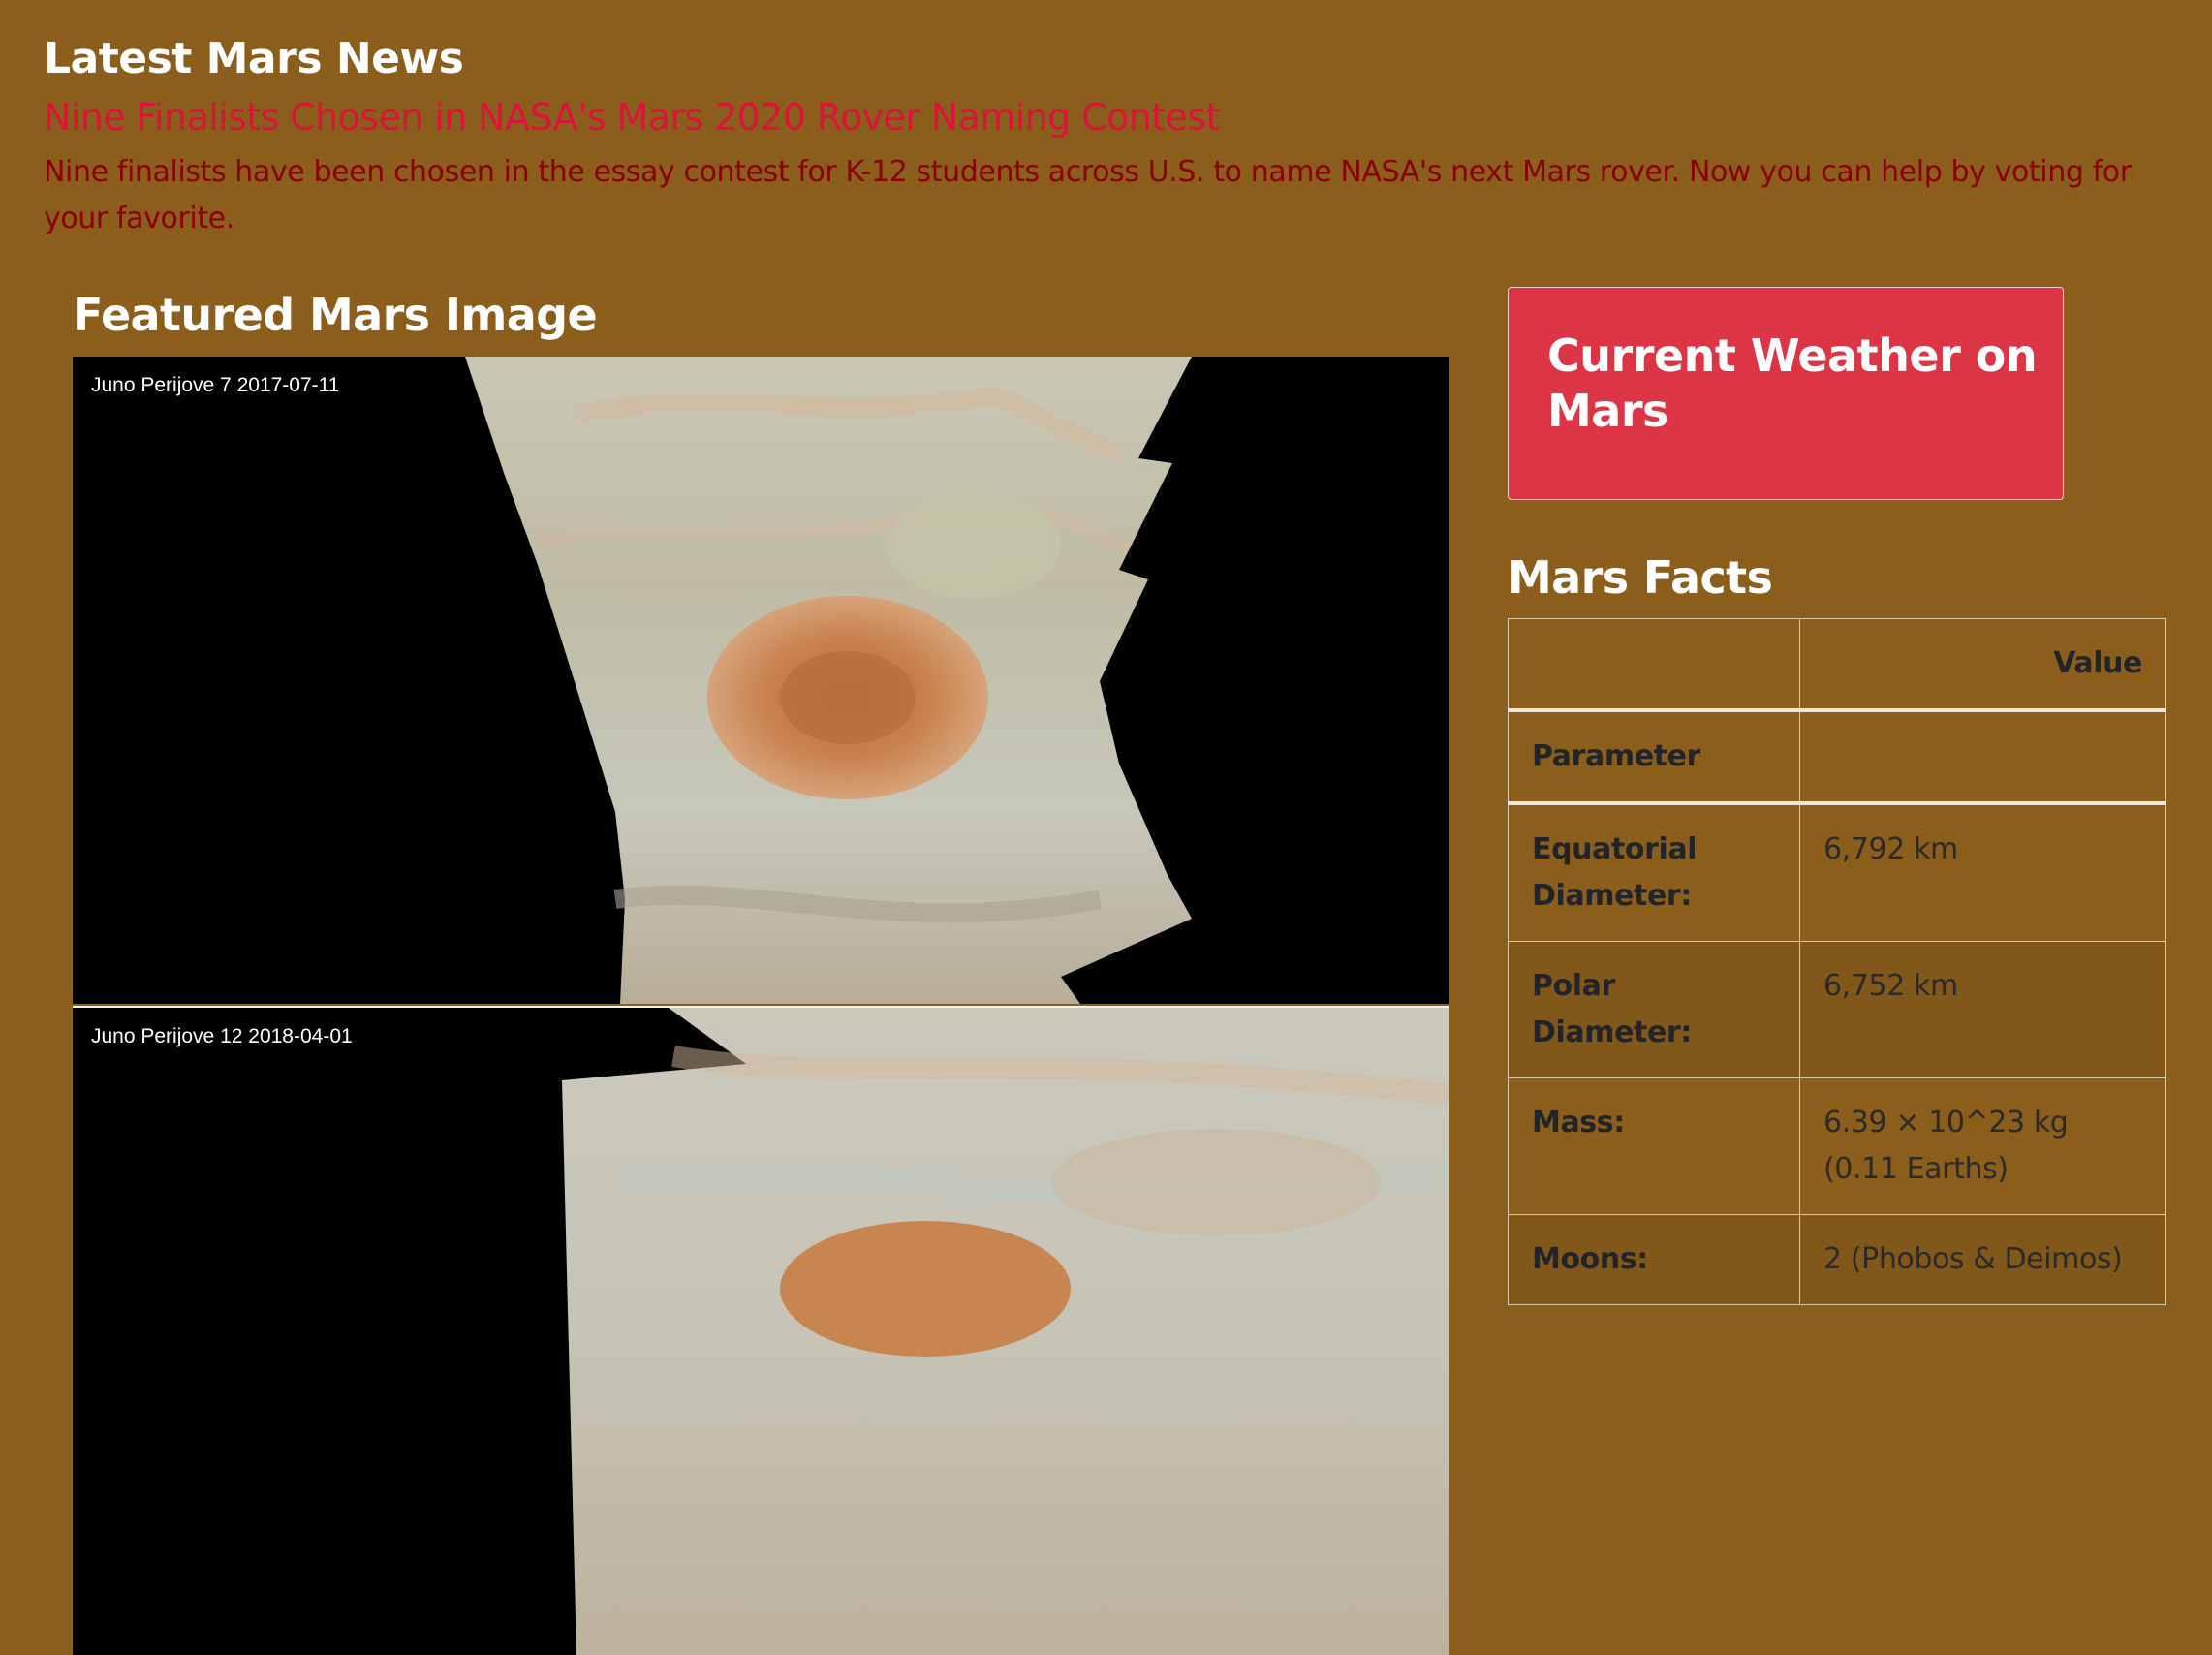  Describe the element at coordinates (1982, 1259) in the screenshot. I see `fact-value: 2 (Phobos & Deimos)` at that location.